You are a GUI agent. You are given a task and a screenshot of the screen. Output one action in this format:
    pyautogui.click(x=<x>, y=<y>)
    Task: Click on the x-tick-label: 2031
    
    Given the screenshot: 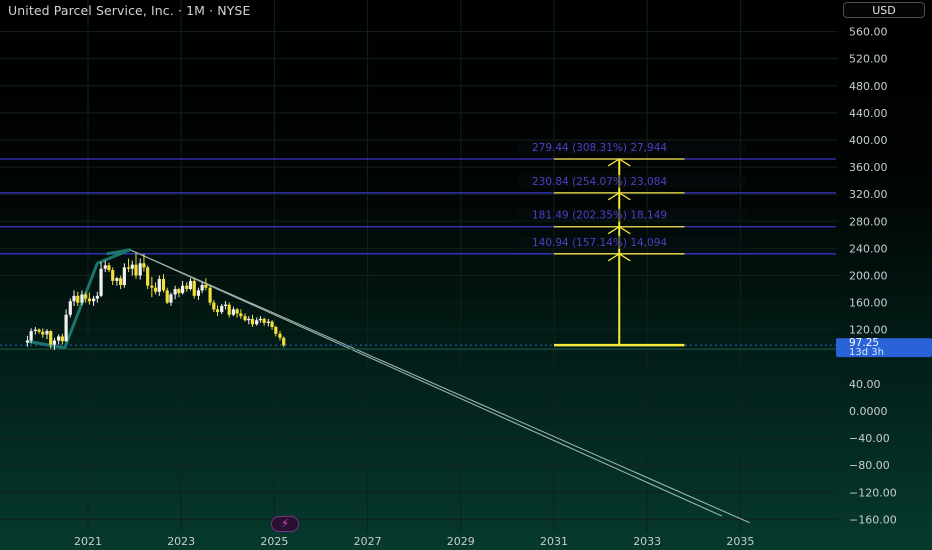 What is the action you would take?
    pyautogui.click(x=554, y=541)
    